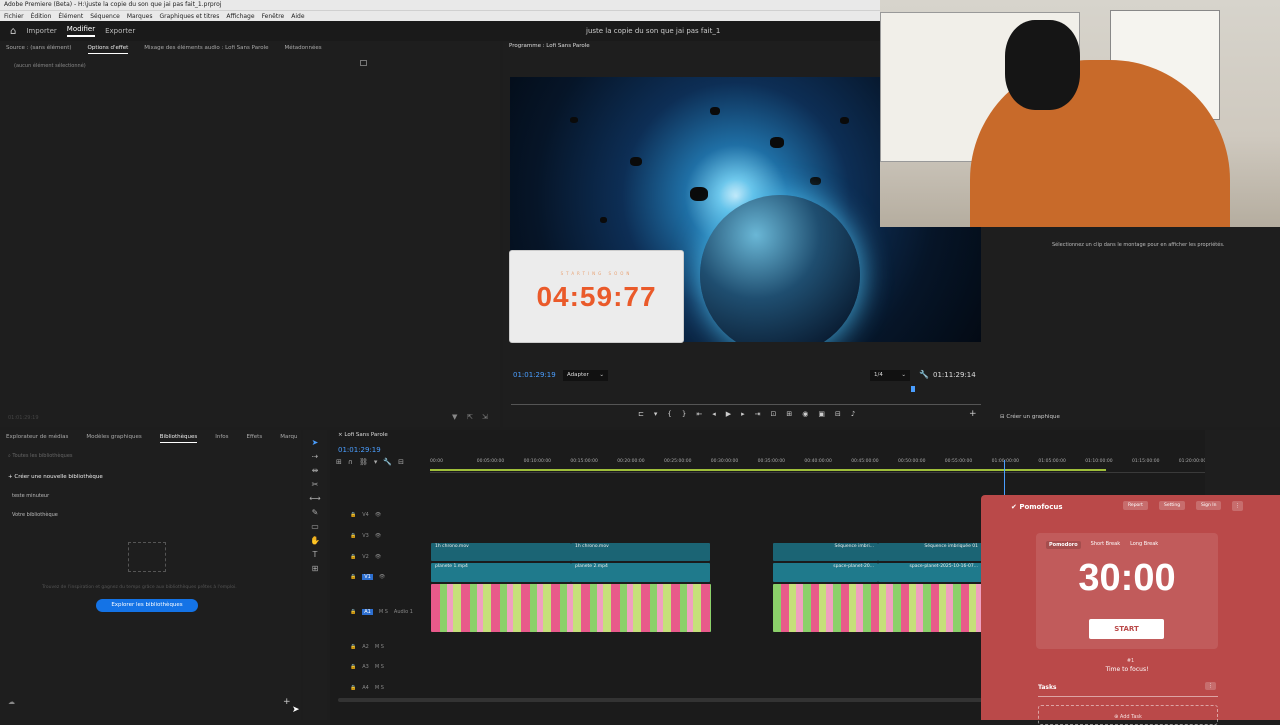 The height and width of the screenshot is (725, 1280). Describe the element at coordinates (501, 552) in the screenshot. I see `clip-v2-chrono-1: 1h chrono.mov` at that location.